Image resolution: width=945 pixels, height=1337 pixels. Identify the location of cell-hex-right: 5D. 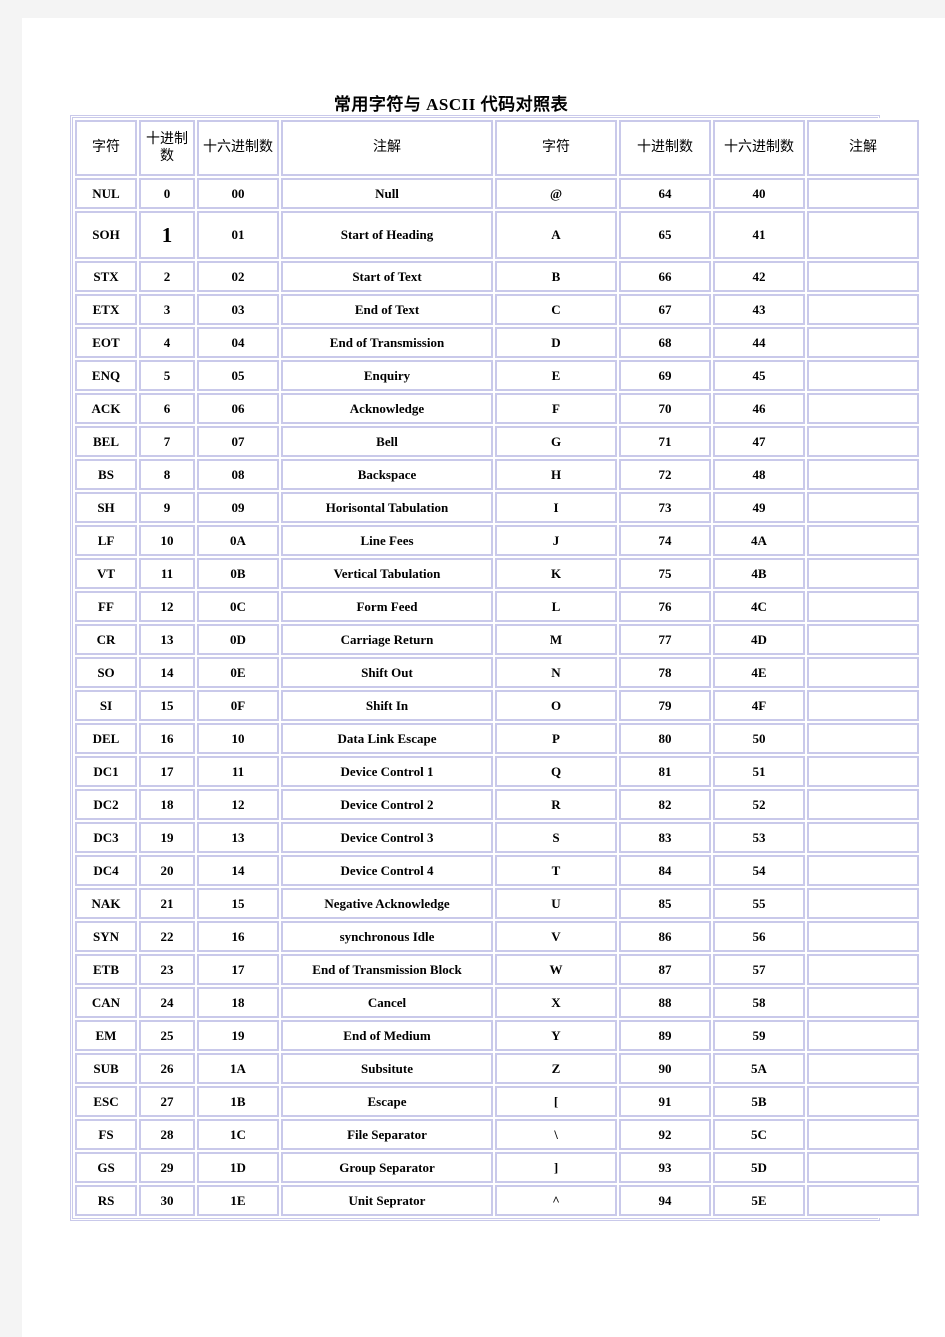
(759, 1167).